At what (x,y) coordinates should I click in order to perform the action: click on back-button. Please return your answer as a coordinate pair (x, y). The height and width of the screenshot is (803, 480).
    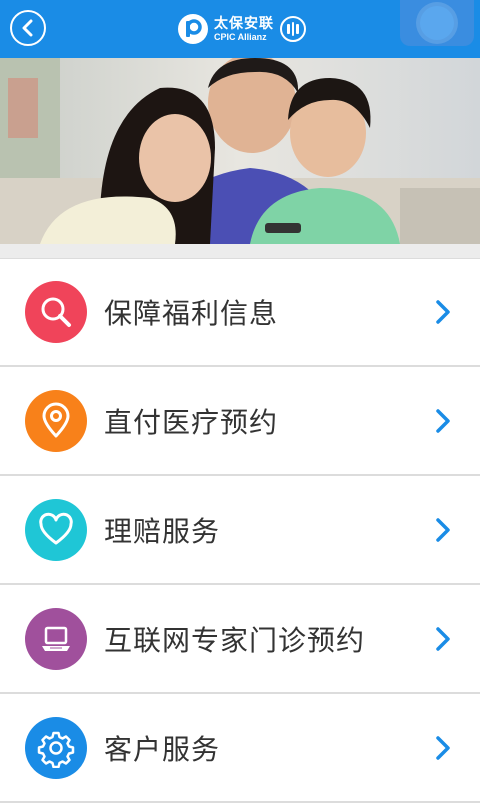
    Looking at the image, I should click on (28, 28).